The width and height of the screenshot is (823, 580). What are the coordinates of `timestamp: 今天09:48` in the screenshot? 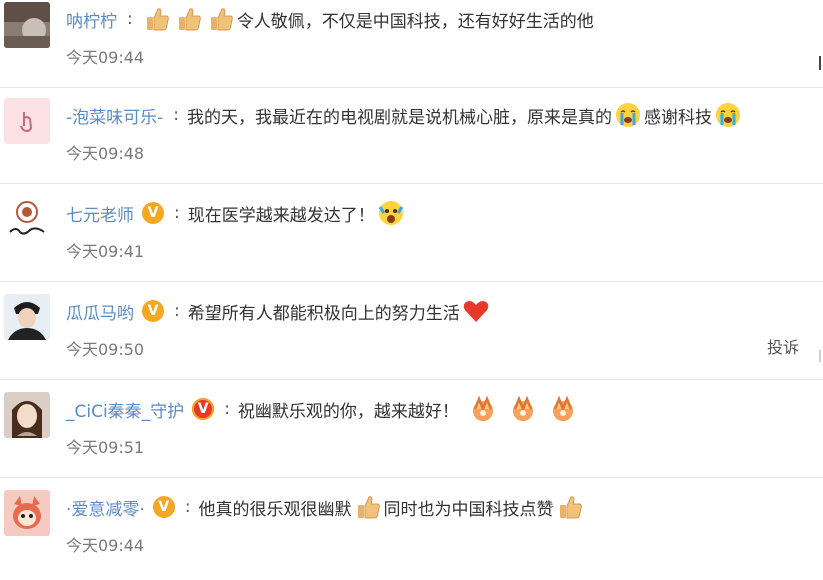 It's located at (105, 153).